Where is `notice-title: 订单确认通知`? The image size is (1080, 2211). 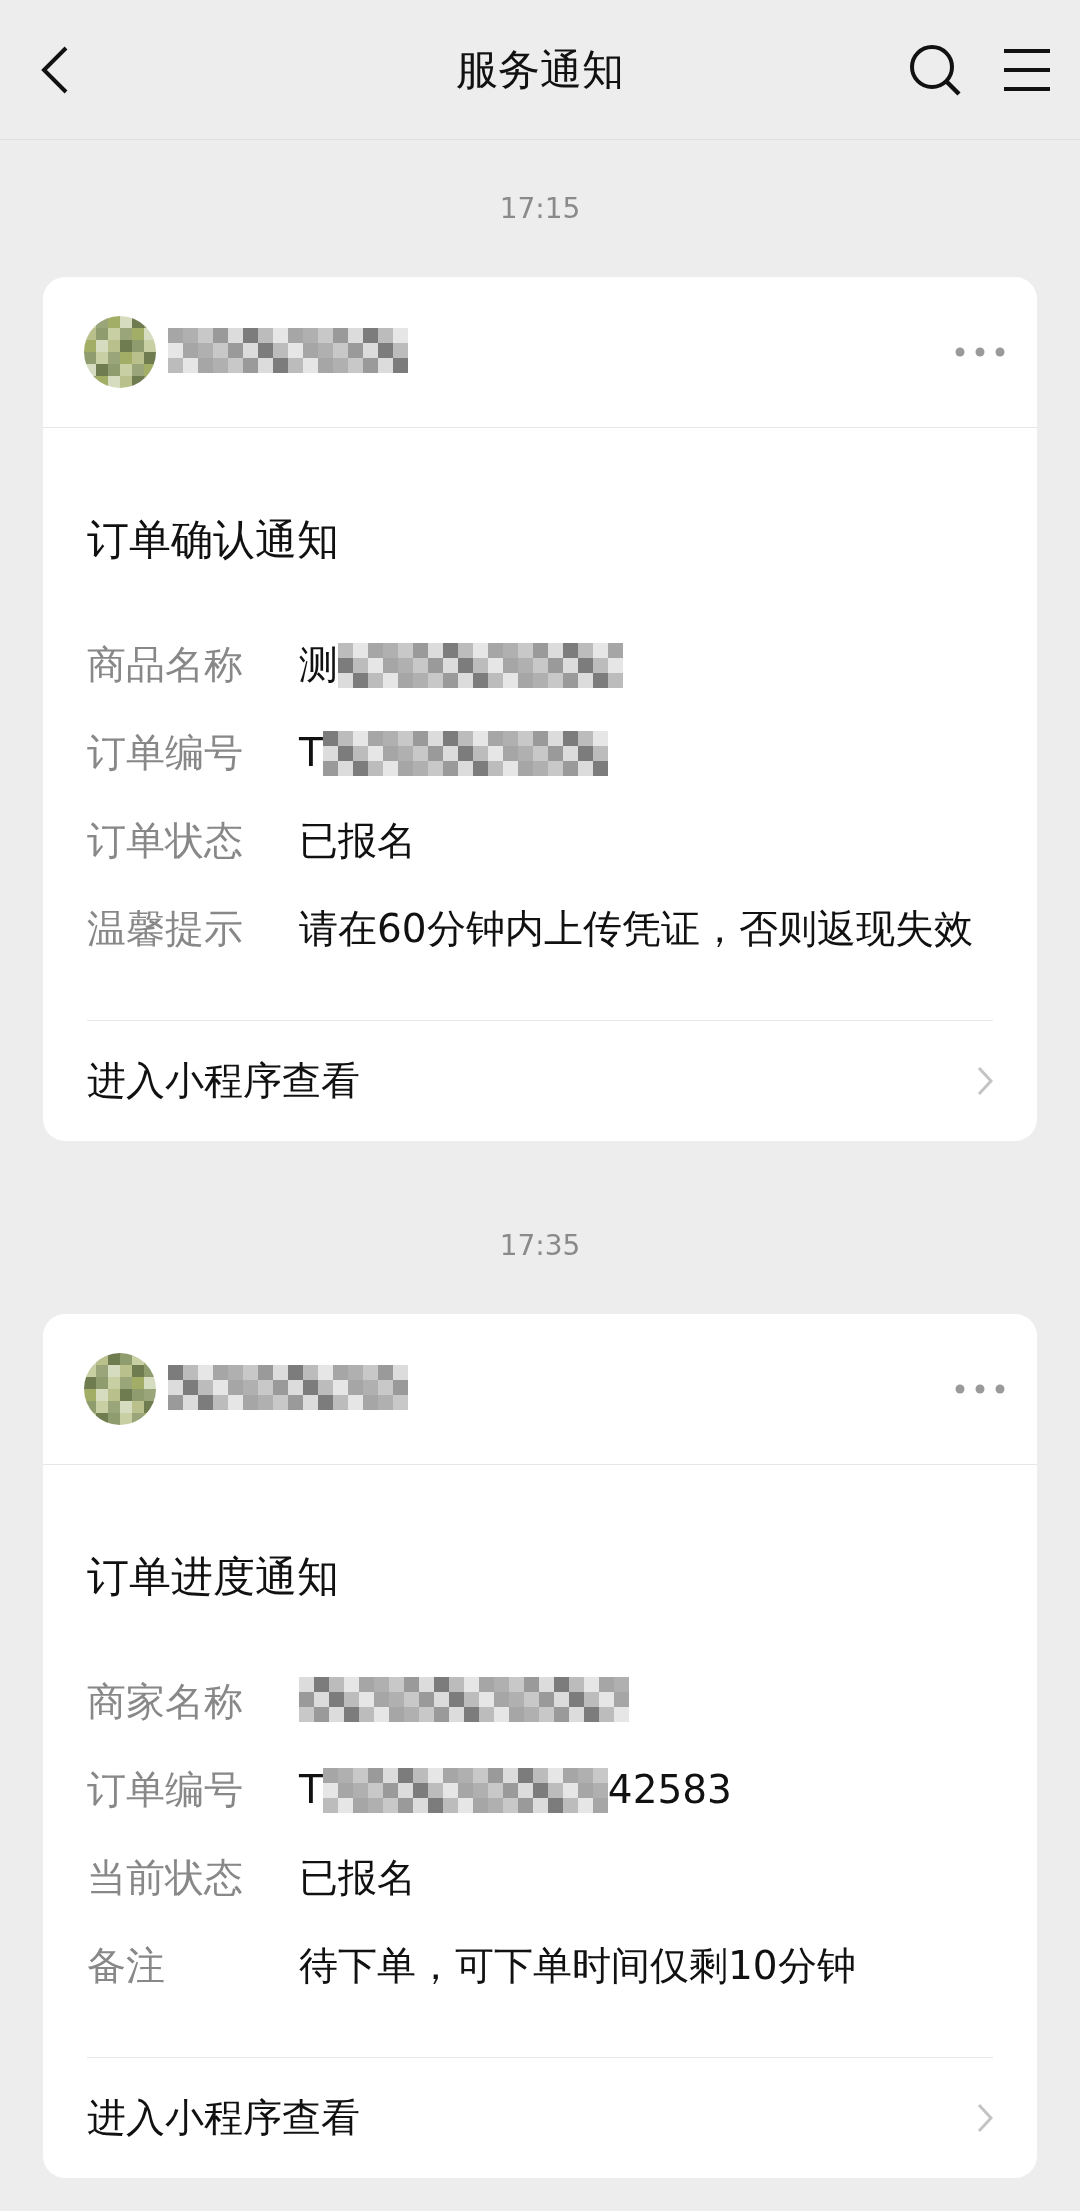 notice-title: 订单确认通知 is located at coordinates (213, 540).